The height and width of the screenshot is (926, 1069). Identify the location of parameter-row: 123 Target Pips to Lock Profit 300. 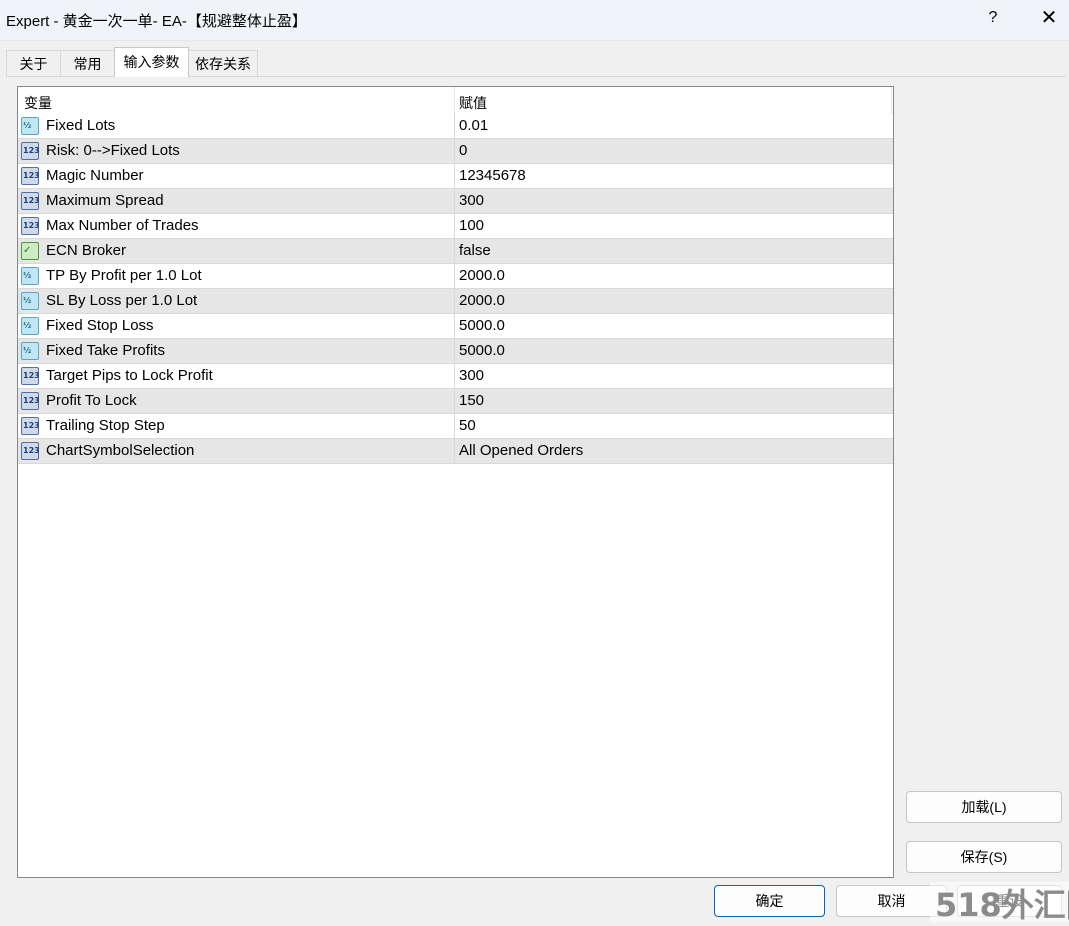
(455, 376).